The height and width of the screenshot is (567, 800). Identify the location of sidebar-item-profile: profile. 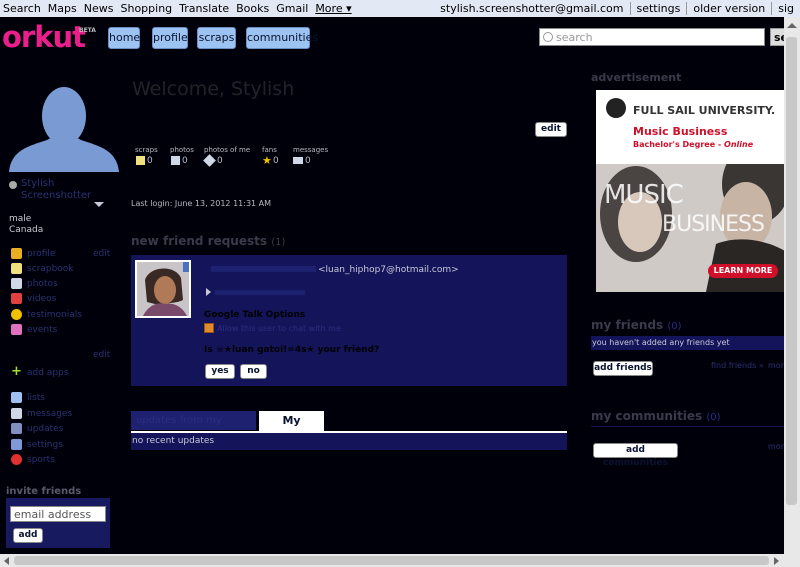
(41, 254).